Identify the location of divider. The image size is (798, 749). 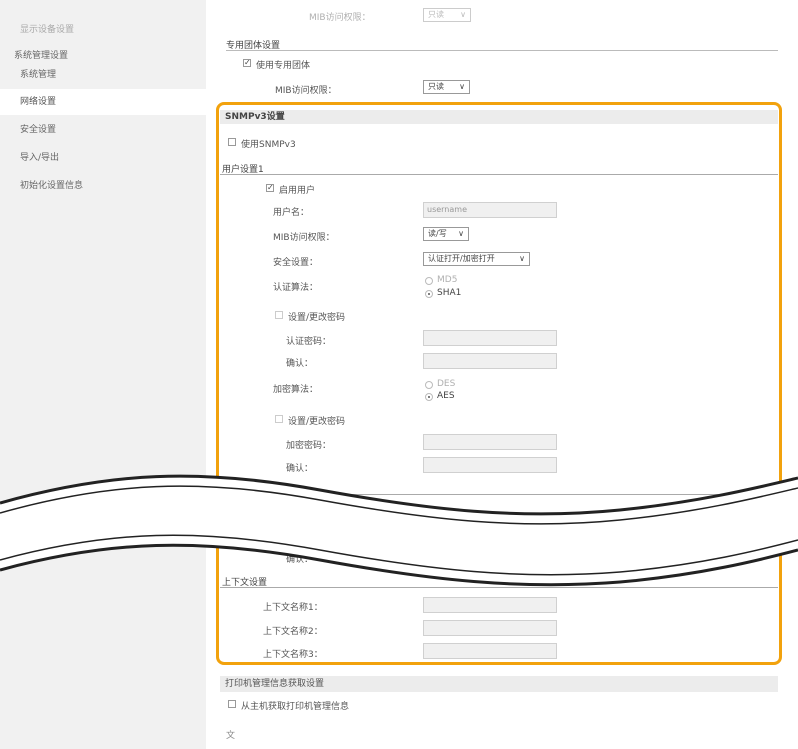
(502, 50).